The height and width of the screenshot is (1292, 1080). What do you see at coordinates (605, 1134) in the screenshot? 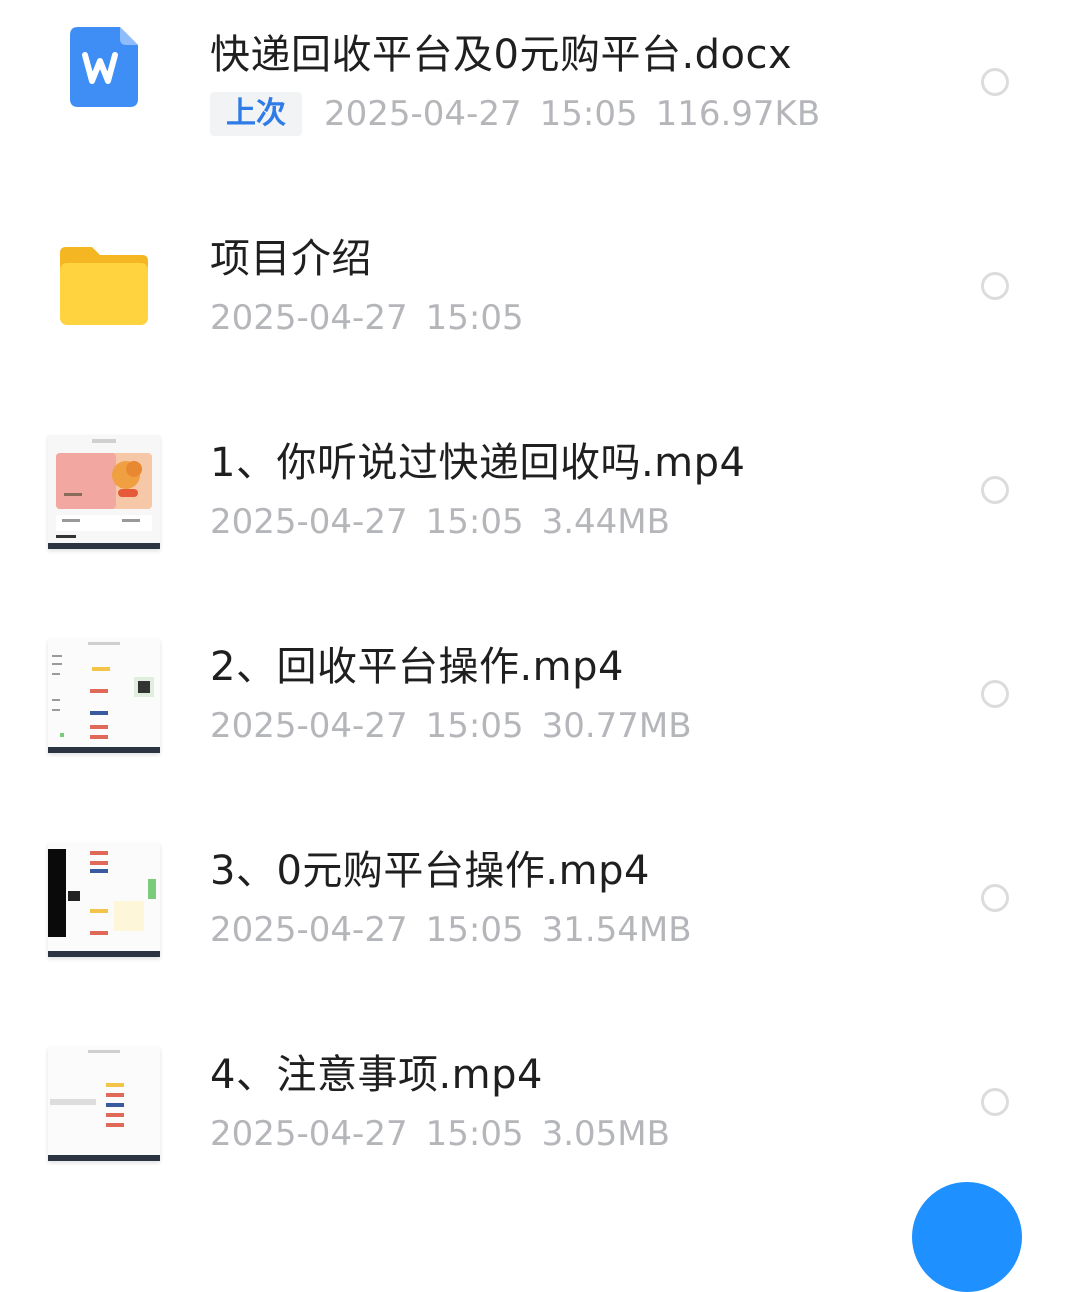
I see `file-size: 3.05MB` at bounding box center [605, 1134].